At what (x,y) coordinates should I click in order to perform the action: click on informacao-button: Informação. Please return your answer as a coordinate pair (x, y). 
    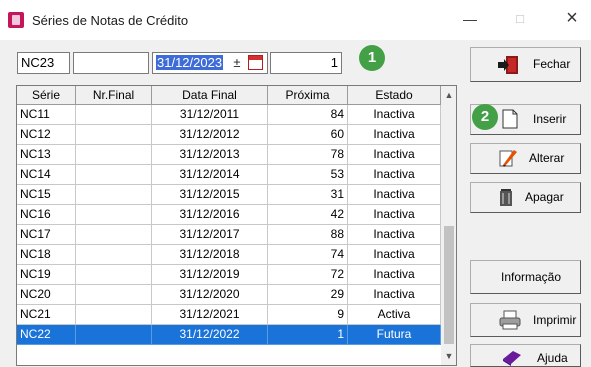
    Looking at the image, I should click on (525, 277).